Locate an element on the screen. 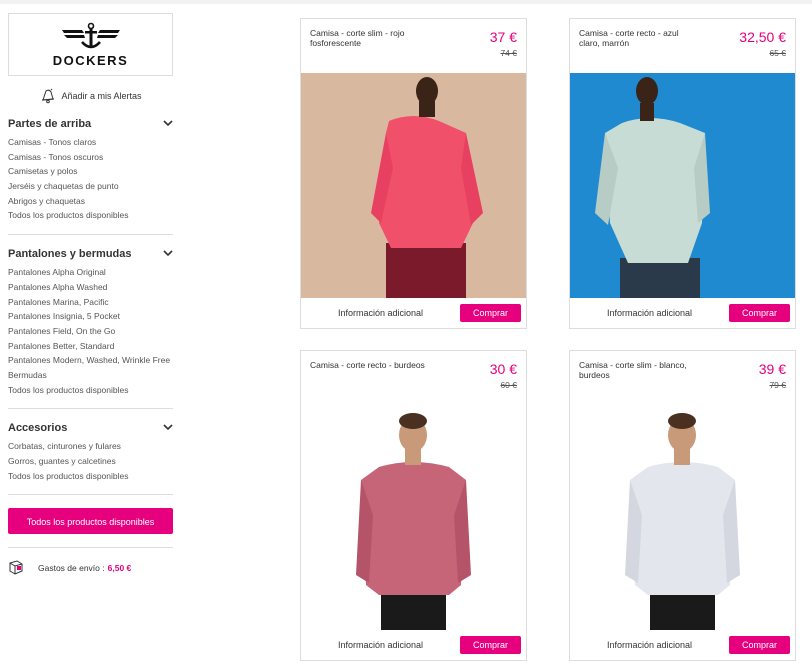 The image size is (812, 668). top-bar is located at coordinates (406, 2).